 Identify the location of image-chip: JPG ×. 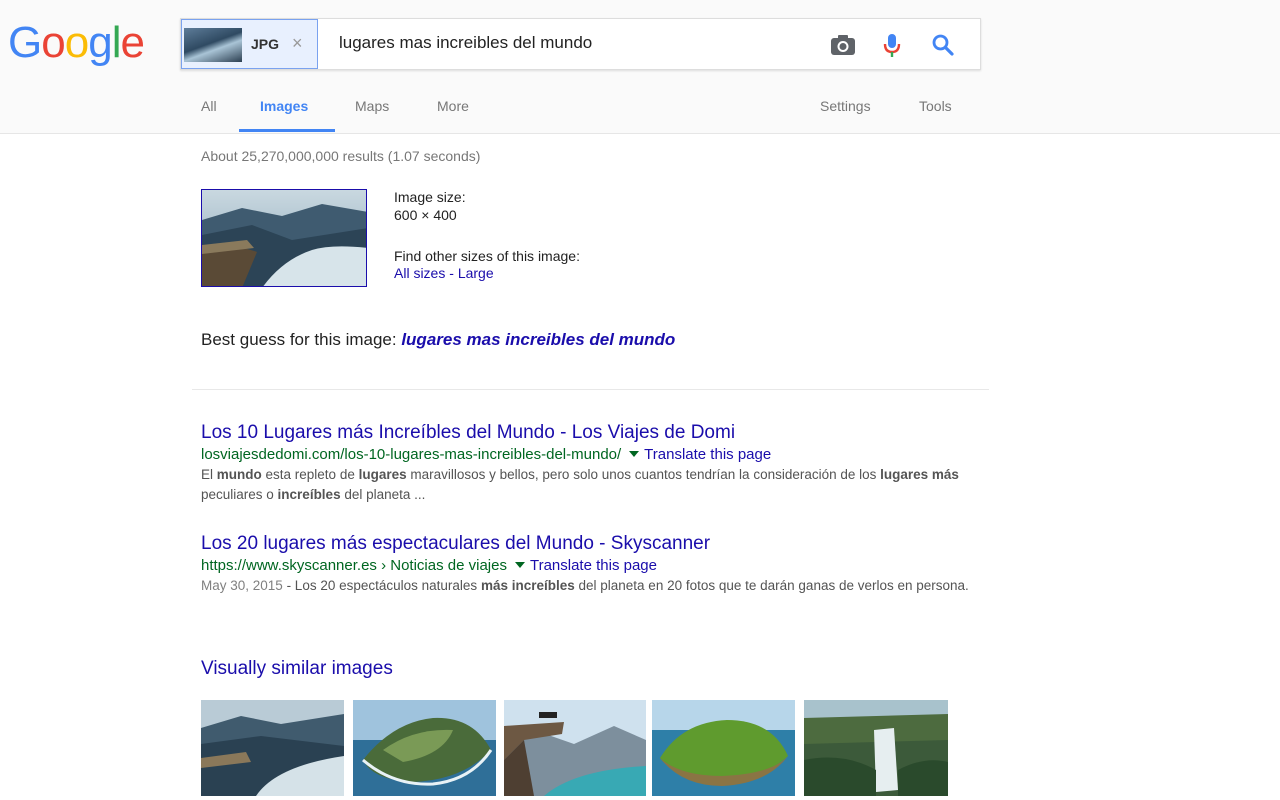
(249, 44).